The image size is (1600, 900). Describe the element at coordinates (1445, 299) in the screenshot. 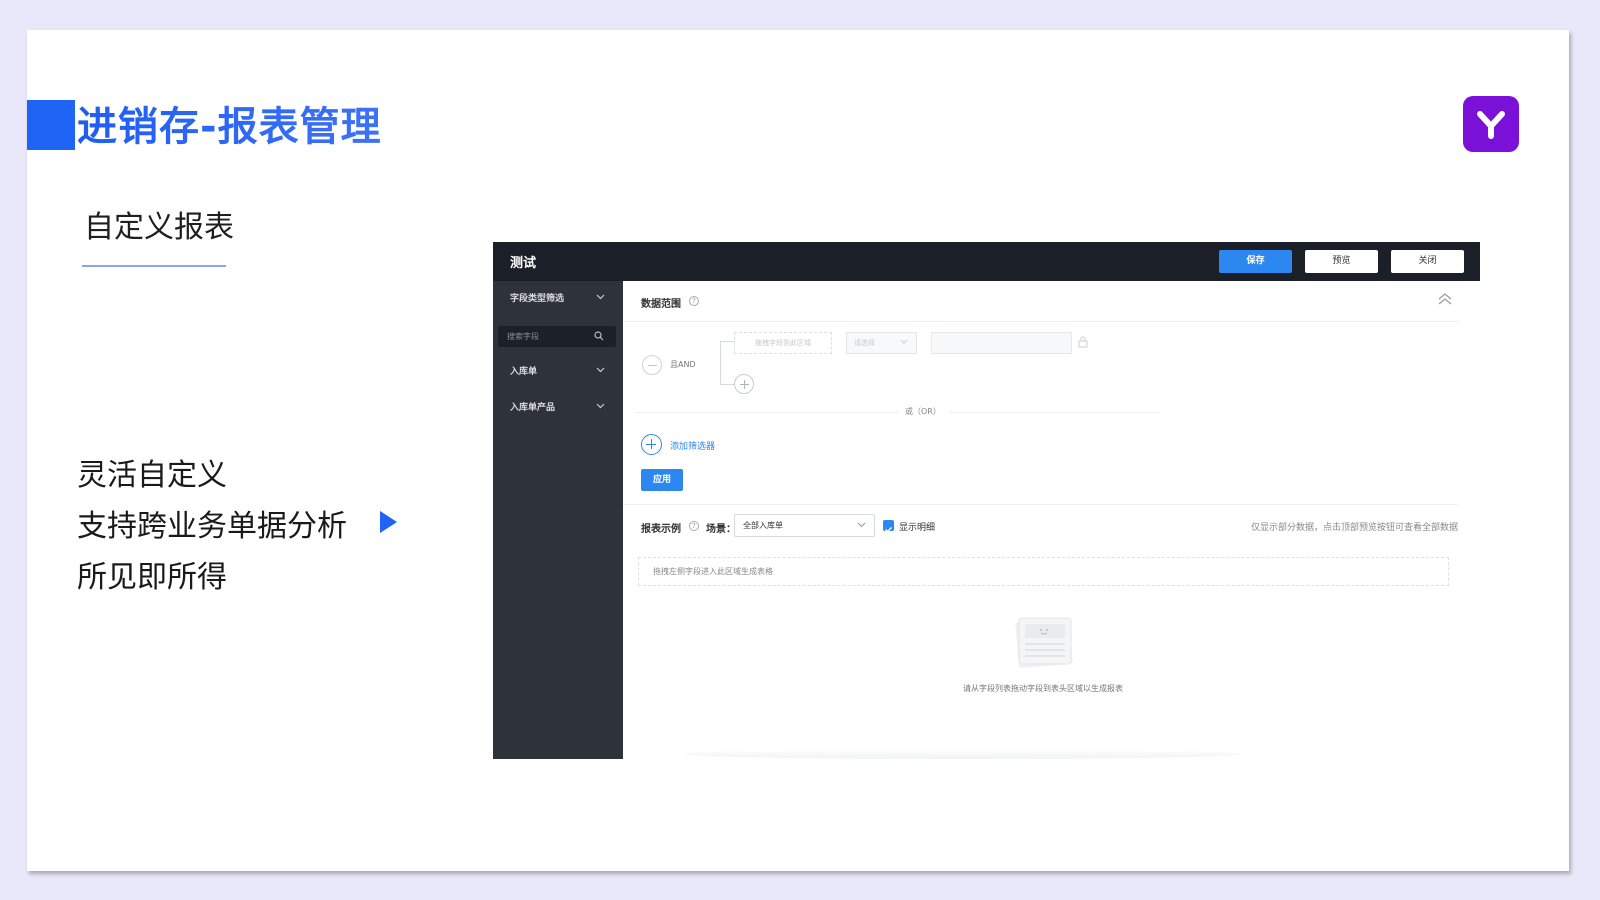

I see `collapse-up-icon` at that location.